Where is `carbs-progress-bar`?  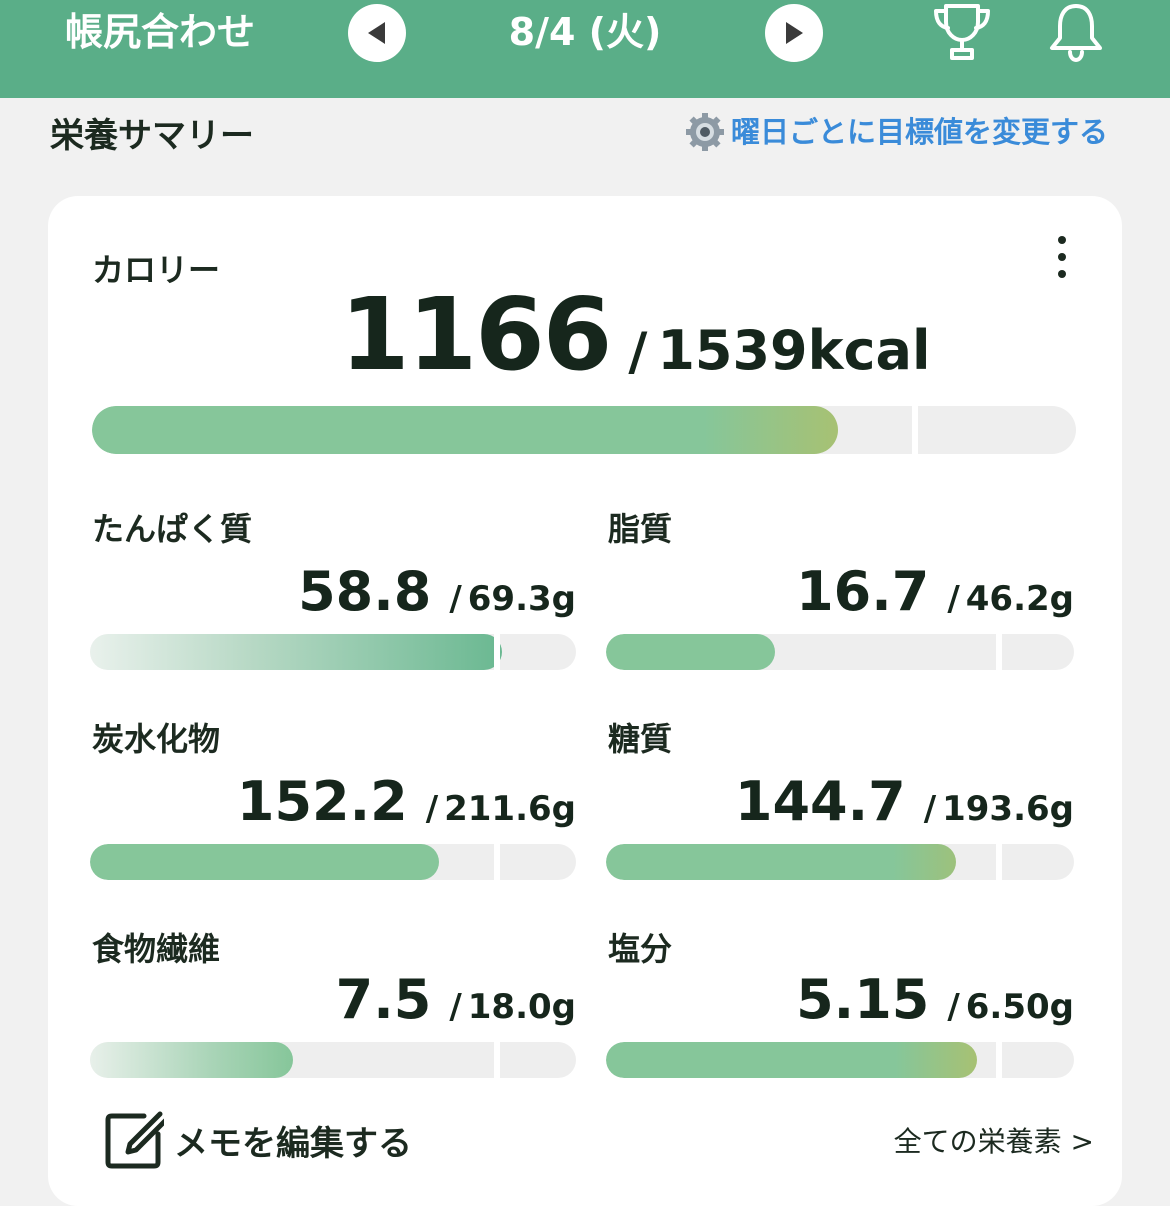 carbs-progress-bar is located at coordinates (333, 862).